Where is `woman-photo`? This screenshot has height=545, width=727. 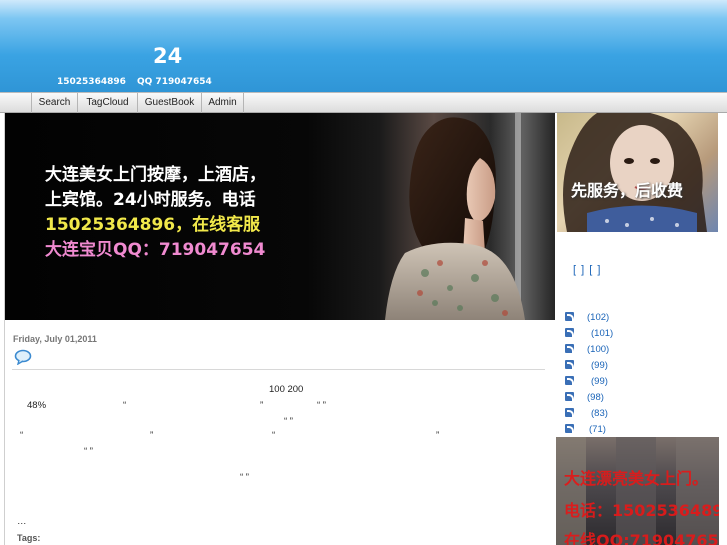
woman-photo is located at coordinates (470, 216).